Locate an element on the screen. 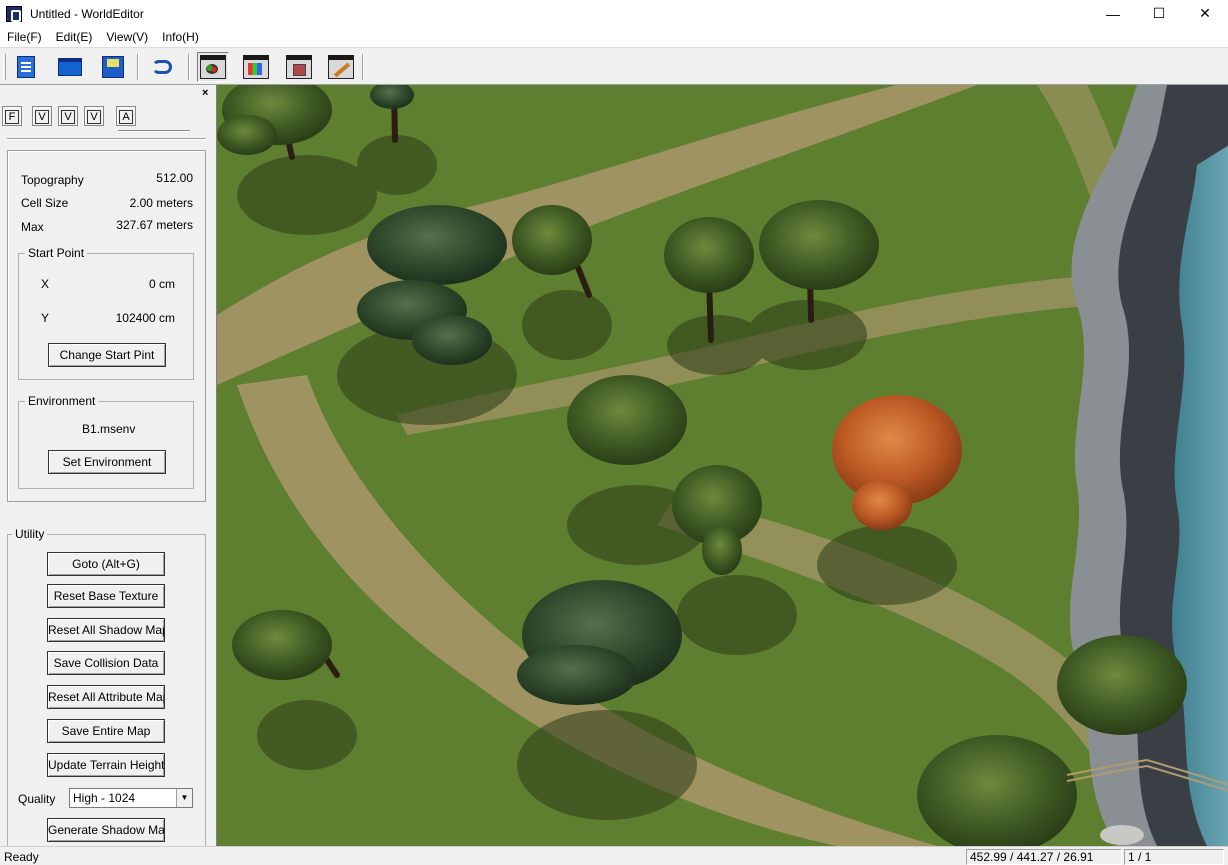 The image size is (1228, 865). reset-all-attribute-map-button: Reset All Attribute Map is located at coordinates (106, 697).